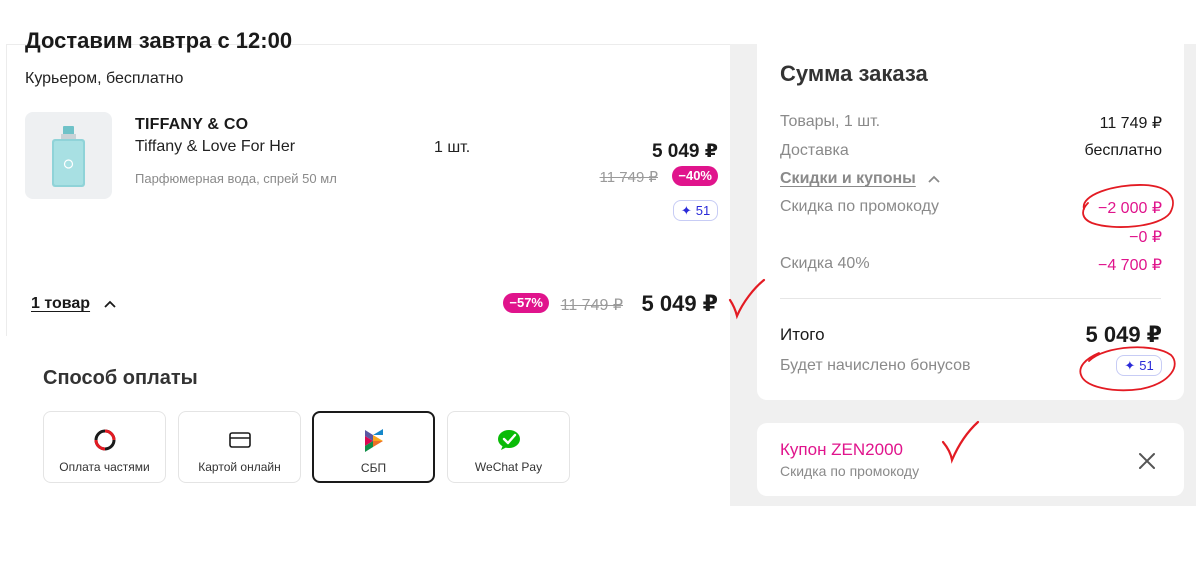 This screenshot has height=580, width=1200. Describe the element at coordinates (1146, 365) in the screenshot. I see `bonus-value: 51` at that location.